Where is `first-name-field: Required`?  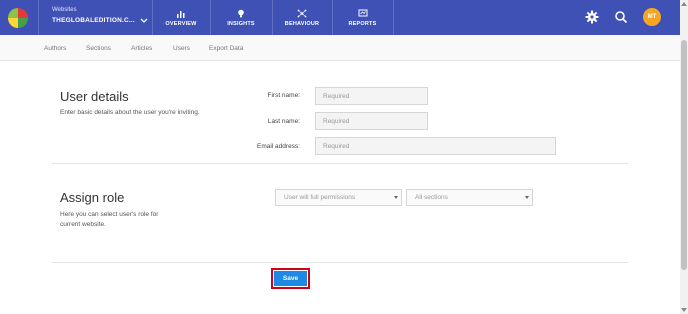 first-name-field: Required is located at coordinates (371, 96).